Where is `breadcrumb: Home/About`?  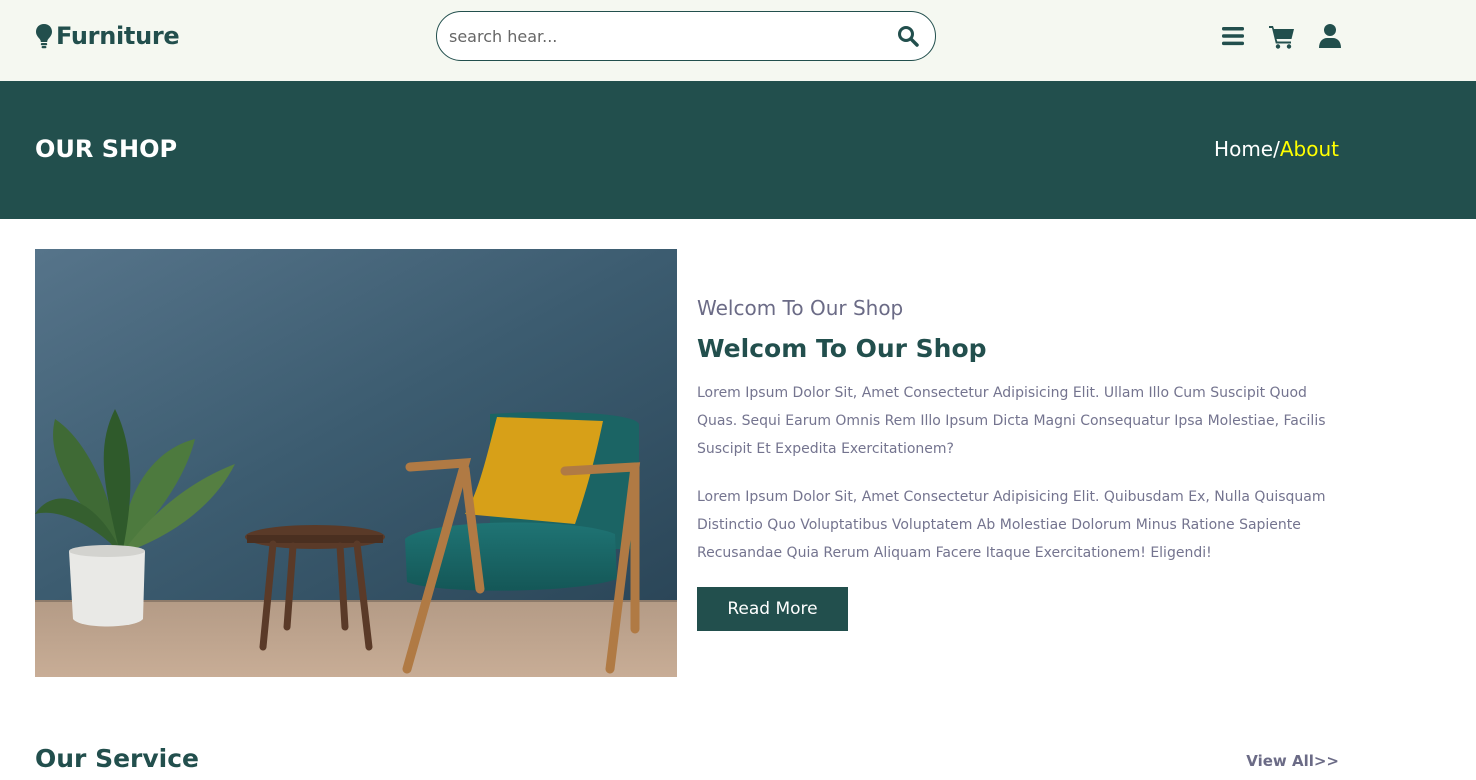 breadcrumb: Home/About is located at coordinates (1276, 149).